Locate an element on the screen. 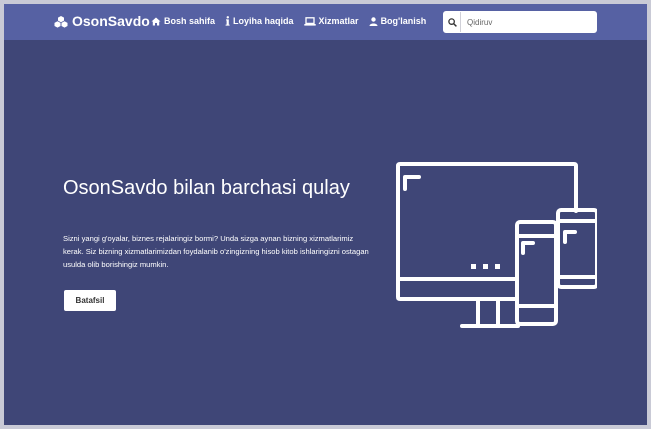 The width and height of the screenshot is (651, 429). info-icon is located at coordinates (227, 21).